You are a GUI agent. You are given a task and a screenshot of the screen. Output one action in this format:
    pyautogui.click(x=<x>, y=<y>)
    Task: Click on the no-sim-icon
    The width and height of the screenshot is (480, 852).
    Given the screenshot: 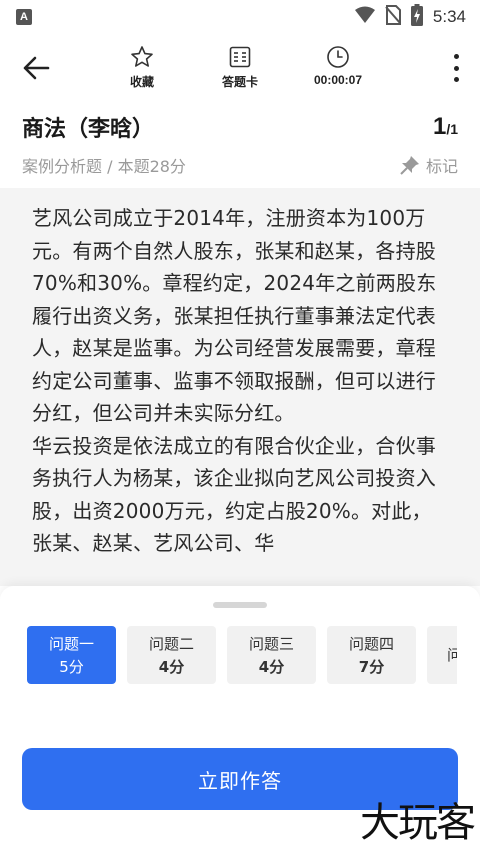 What is the action you would take?
    pyautogui.click(x=393, y=17)
    